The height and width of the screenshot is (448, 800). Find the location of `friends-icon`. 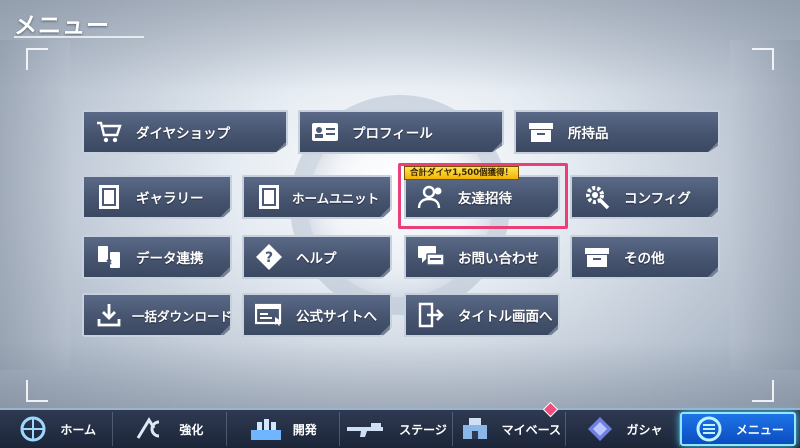

friends-icon is located at coordinates (431, 197).